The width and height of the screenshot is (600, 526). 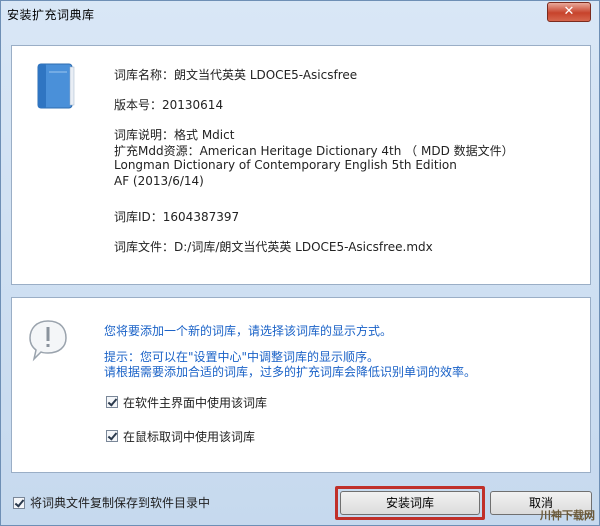 I want to click on main-ui-label: 在软件主界面中使用该词库, so click(x=195, y=402).